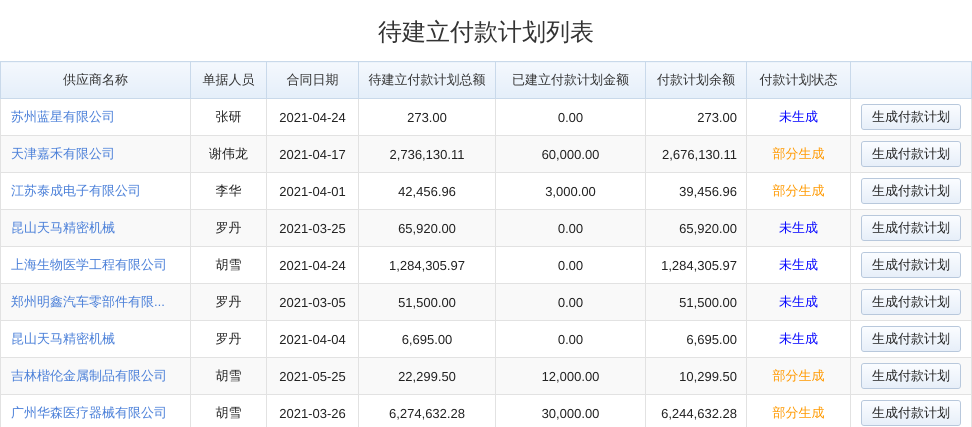 This screenshot has width=972, height=427. Describe the element at coordinates (427, 80) in the screenshot. I see `column-header: 待建立付款计划总额` at that location.